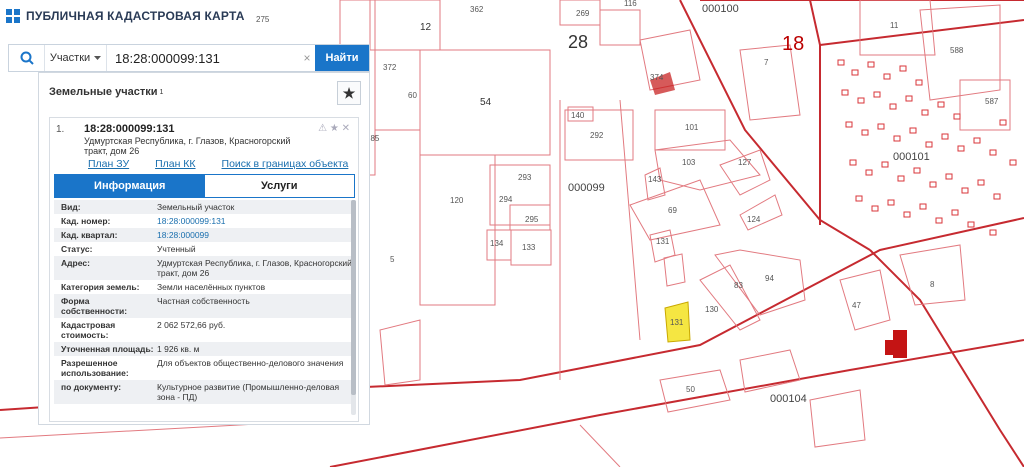 Image resolution: width=1024 pixels, height=467 pixels. What do you see at coordinates (426, 27) in the screenshot?
I see `svg-text: 12` at bounding box center [426, 27].